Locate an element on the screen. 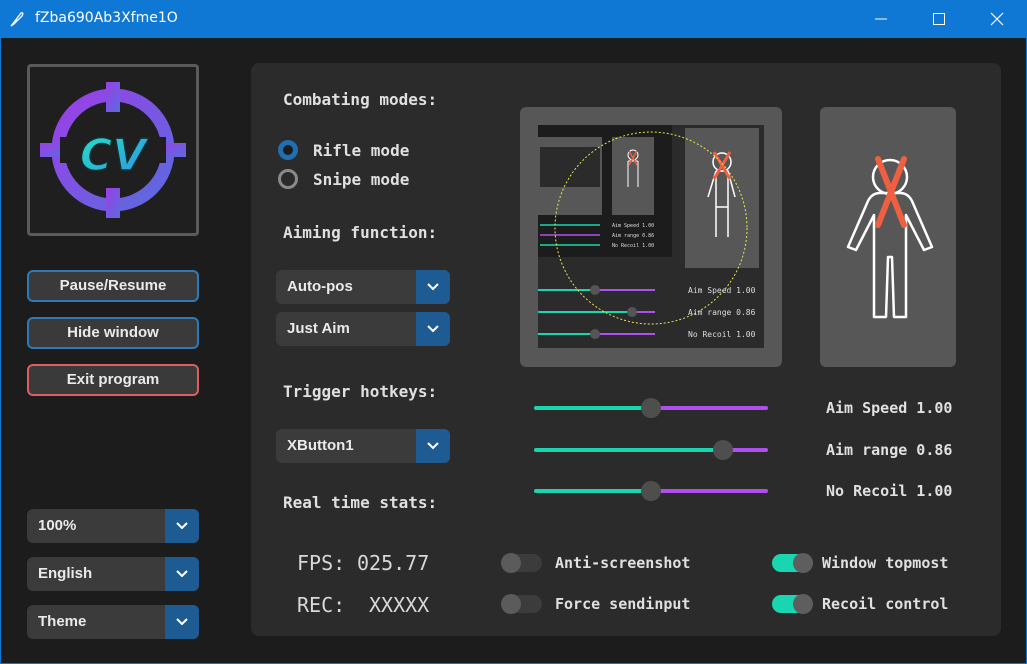  logo-text: CV is located at coordinates (114, 155).